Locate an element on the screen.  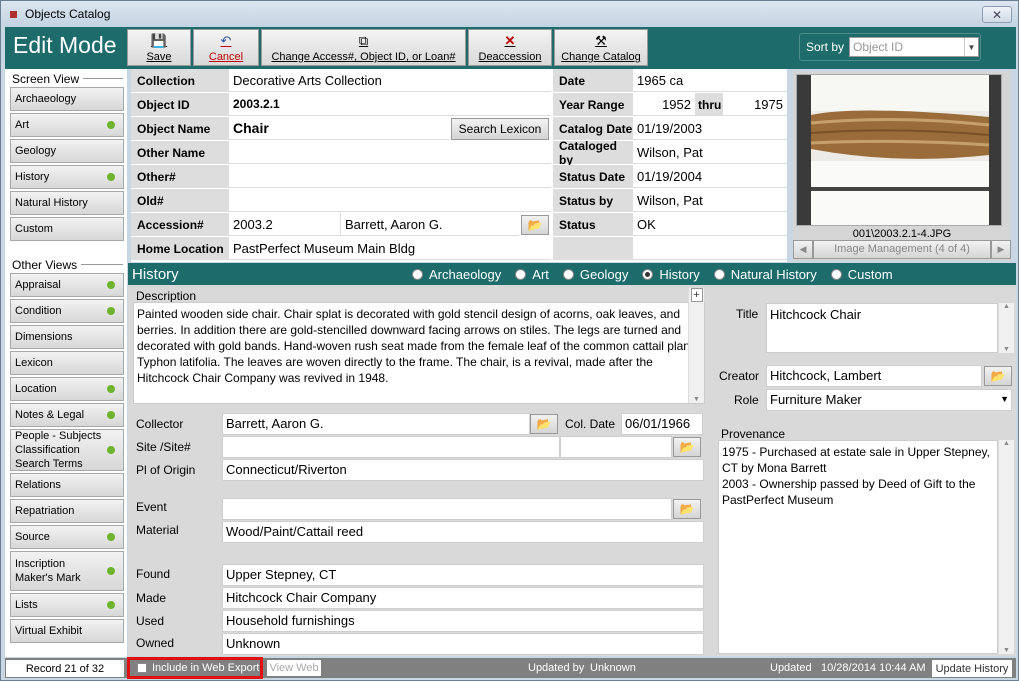
accession-source-field: Barrett, Aaron G. is located at coordinates (430, 224).